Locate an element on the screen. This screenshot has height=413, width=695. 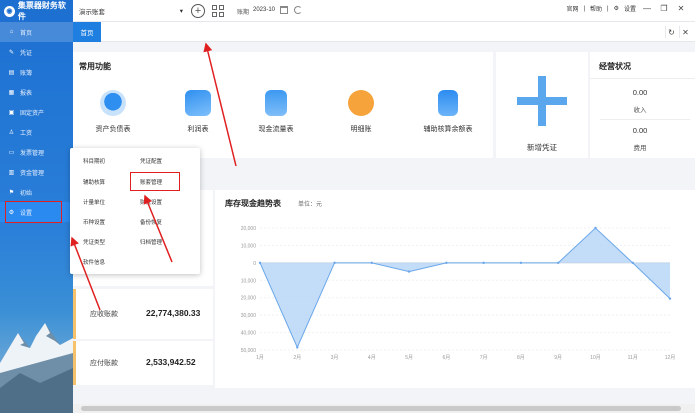
arrow-to-add-button is located at coordinates (220, 104).